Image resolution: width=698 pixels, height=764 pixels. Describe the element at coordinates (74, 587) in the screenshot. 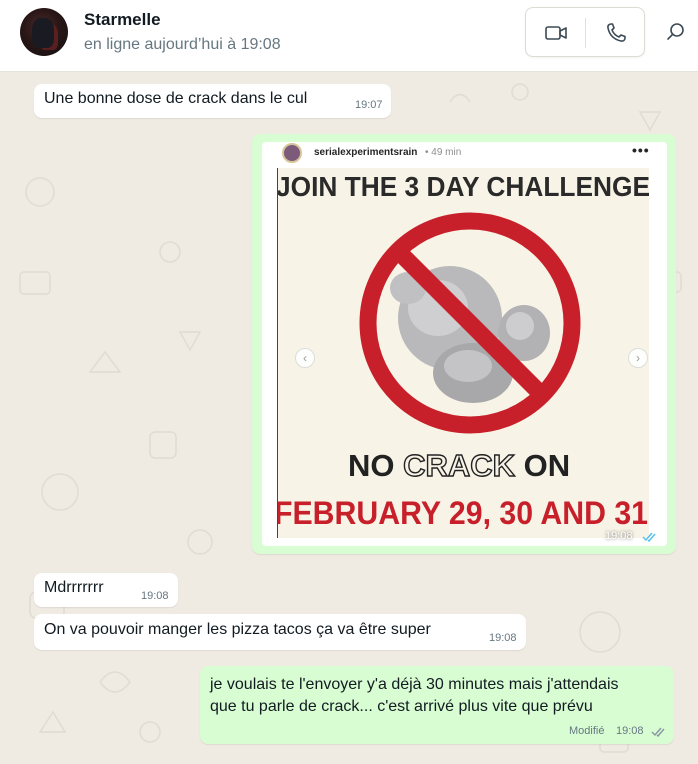

I see `message-text: Mdrrrrrrr` at that location.